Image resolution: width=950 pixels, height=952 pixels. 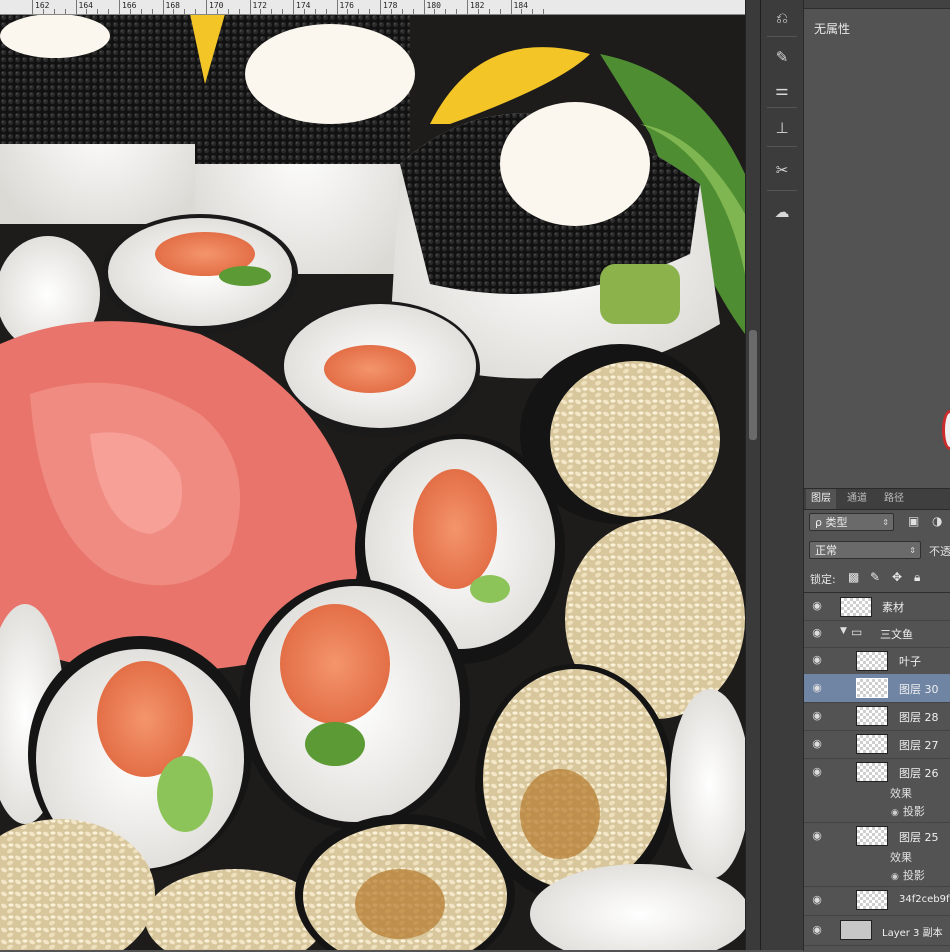 I want to click on clone-source-icon: ⊥, so click(x=782, y=128).